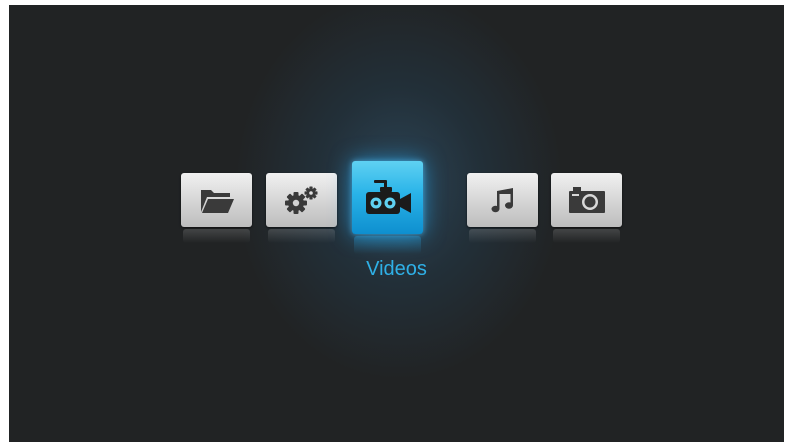 The image size is (786, 445). I want to click on menu-item-videos, so click(387, 207).